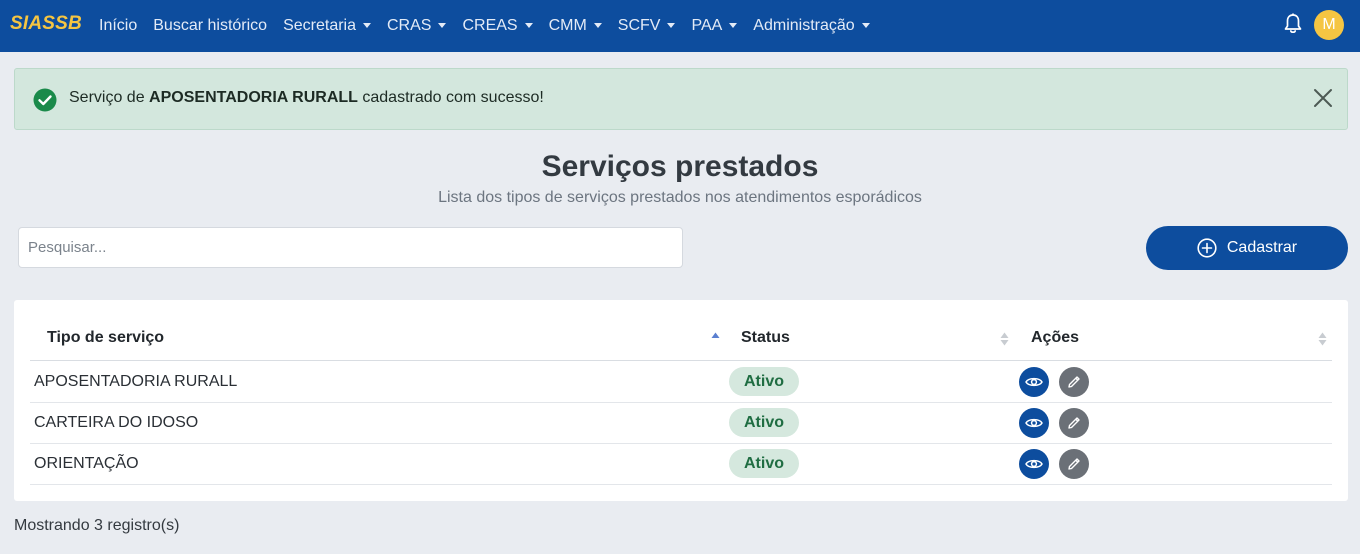 This screenshot has height=554, width=1360. I want to click on column-header-status: Status, so click(765, 338).